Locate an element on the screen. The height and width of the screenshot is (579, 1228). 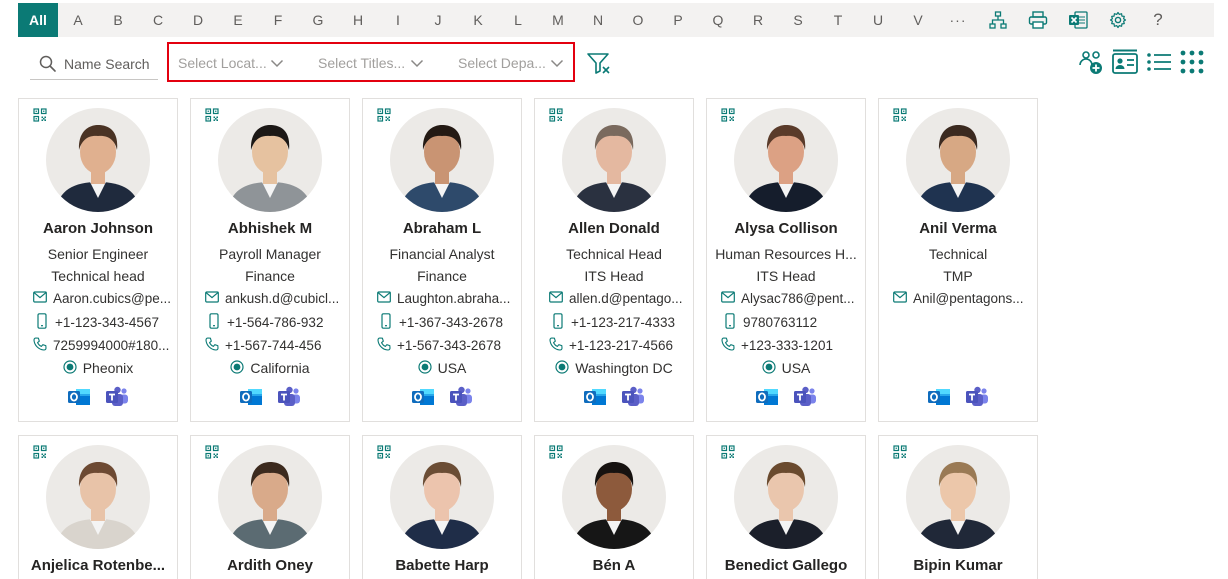
employee-card: Ardith Oney is located at coordinates (270, 507).